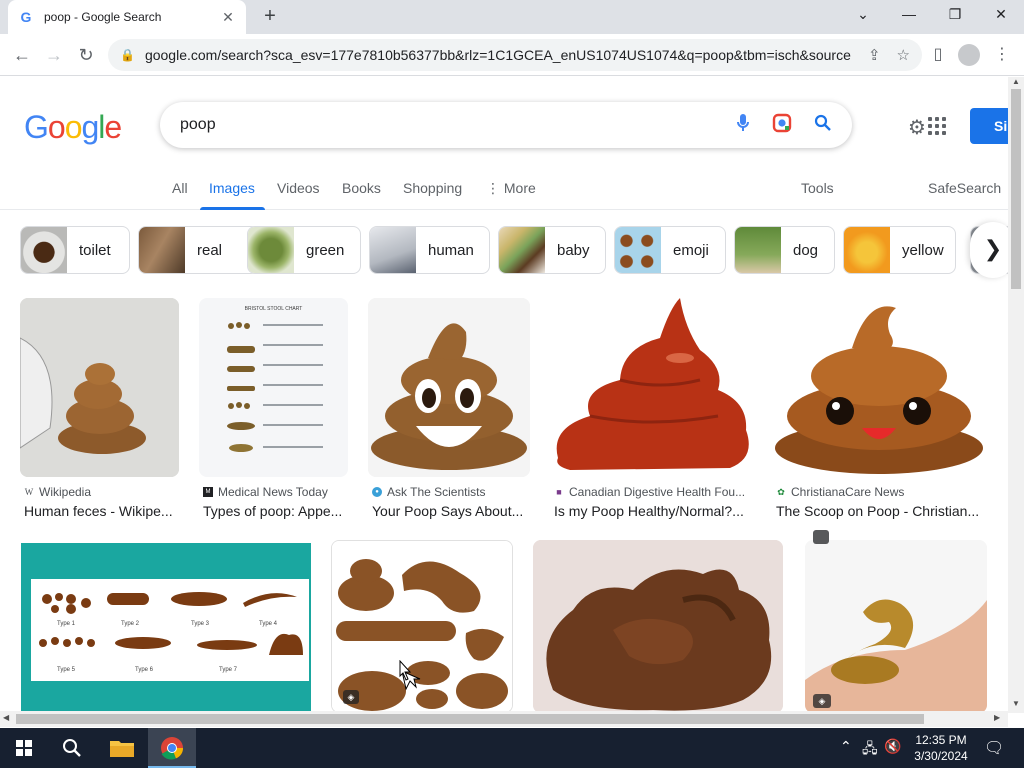 This screenshot has width=1024, height=774. I want to click on close-window-button: ✕, so click(1001, 15).